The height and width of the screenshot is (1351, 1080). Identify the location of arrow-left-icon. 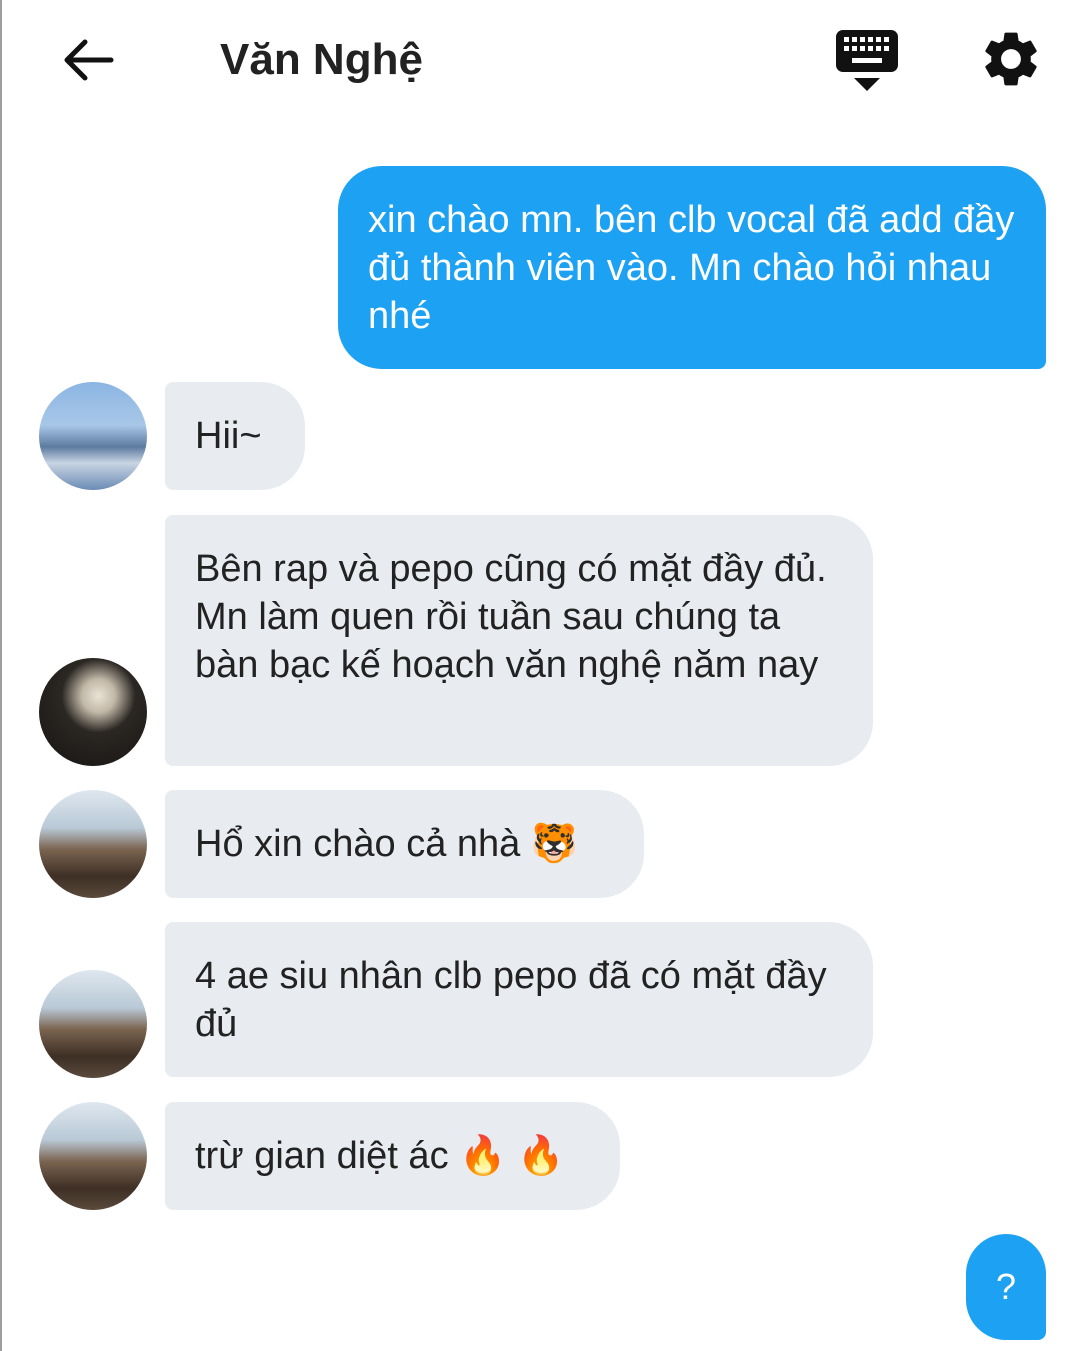
(89, 60).